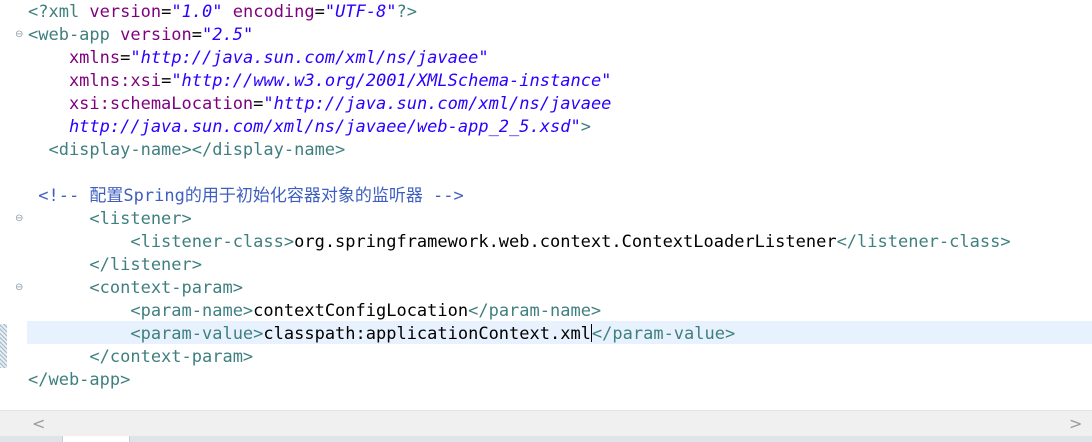 This screenshot has height=442, width=1092. Describe the element at coordinates (95, 81) in the screenshot. I see `attr-xmlns-xsi: xmlns:xsi` at that location.